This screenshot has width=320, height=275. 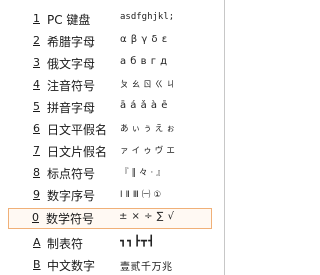 I want to click on menu-item-label: 日文平假名, so click(x=77, y=130).